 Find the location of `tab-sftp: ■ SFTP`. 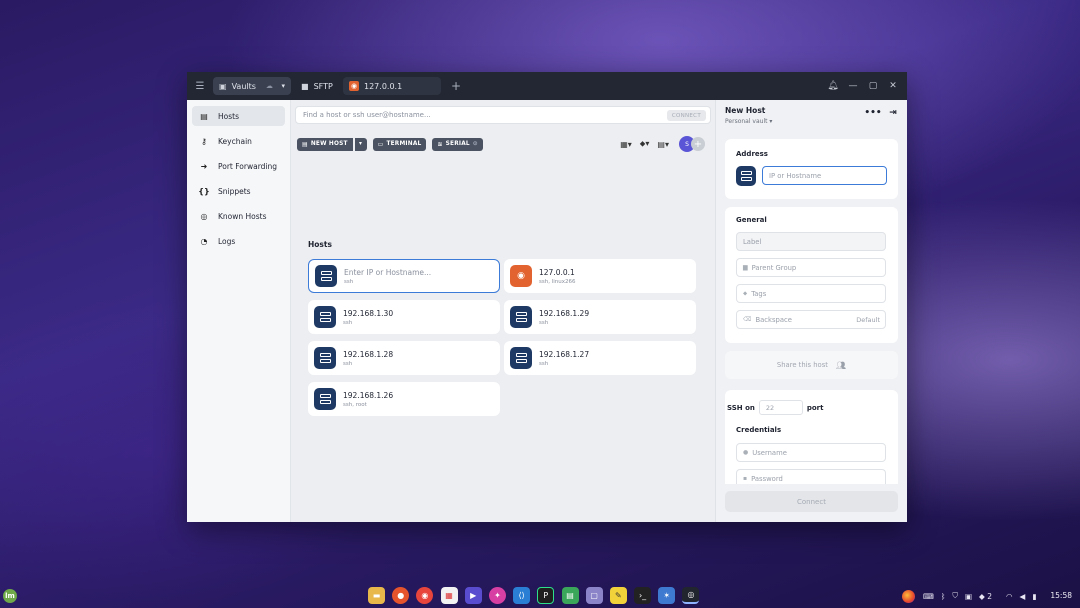

tab-sftp: ■ SFTP is located at coordinates (317, 86).